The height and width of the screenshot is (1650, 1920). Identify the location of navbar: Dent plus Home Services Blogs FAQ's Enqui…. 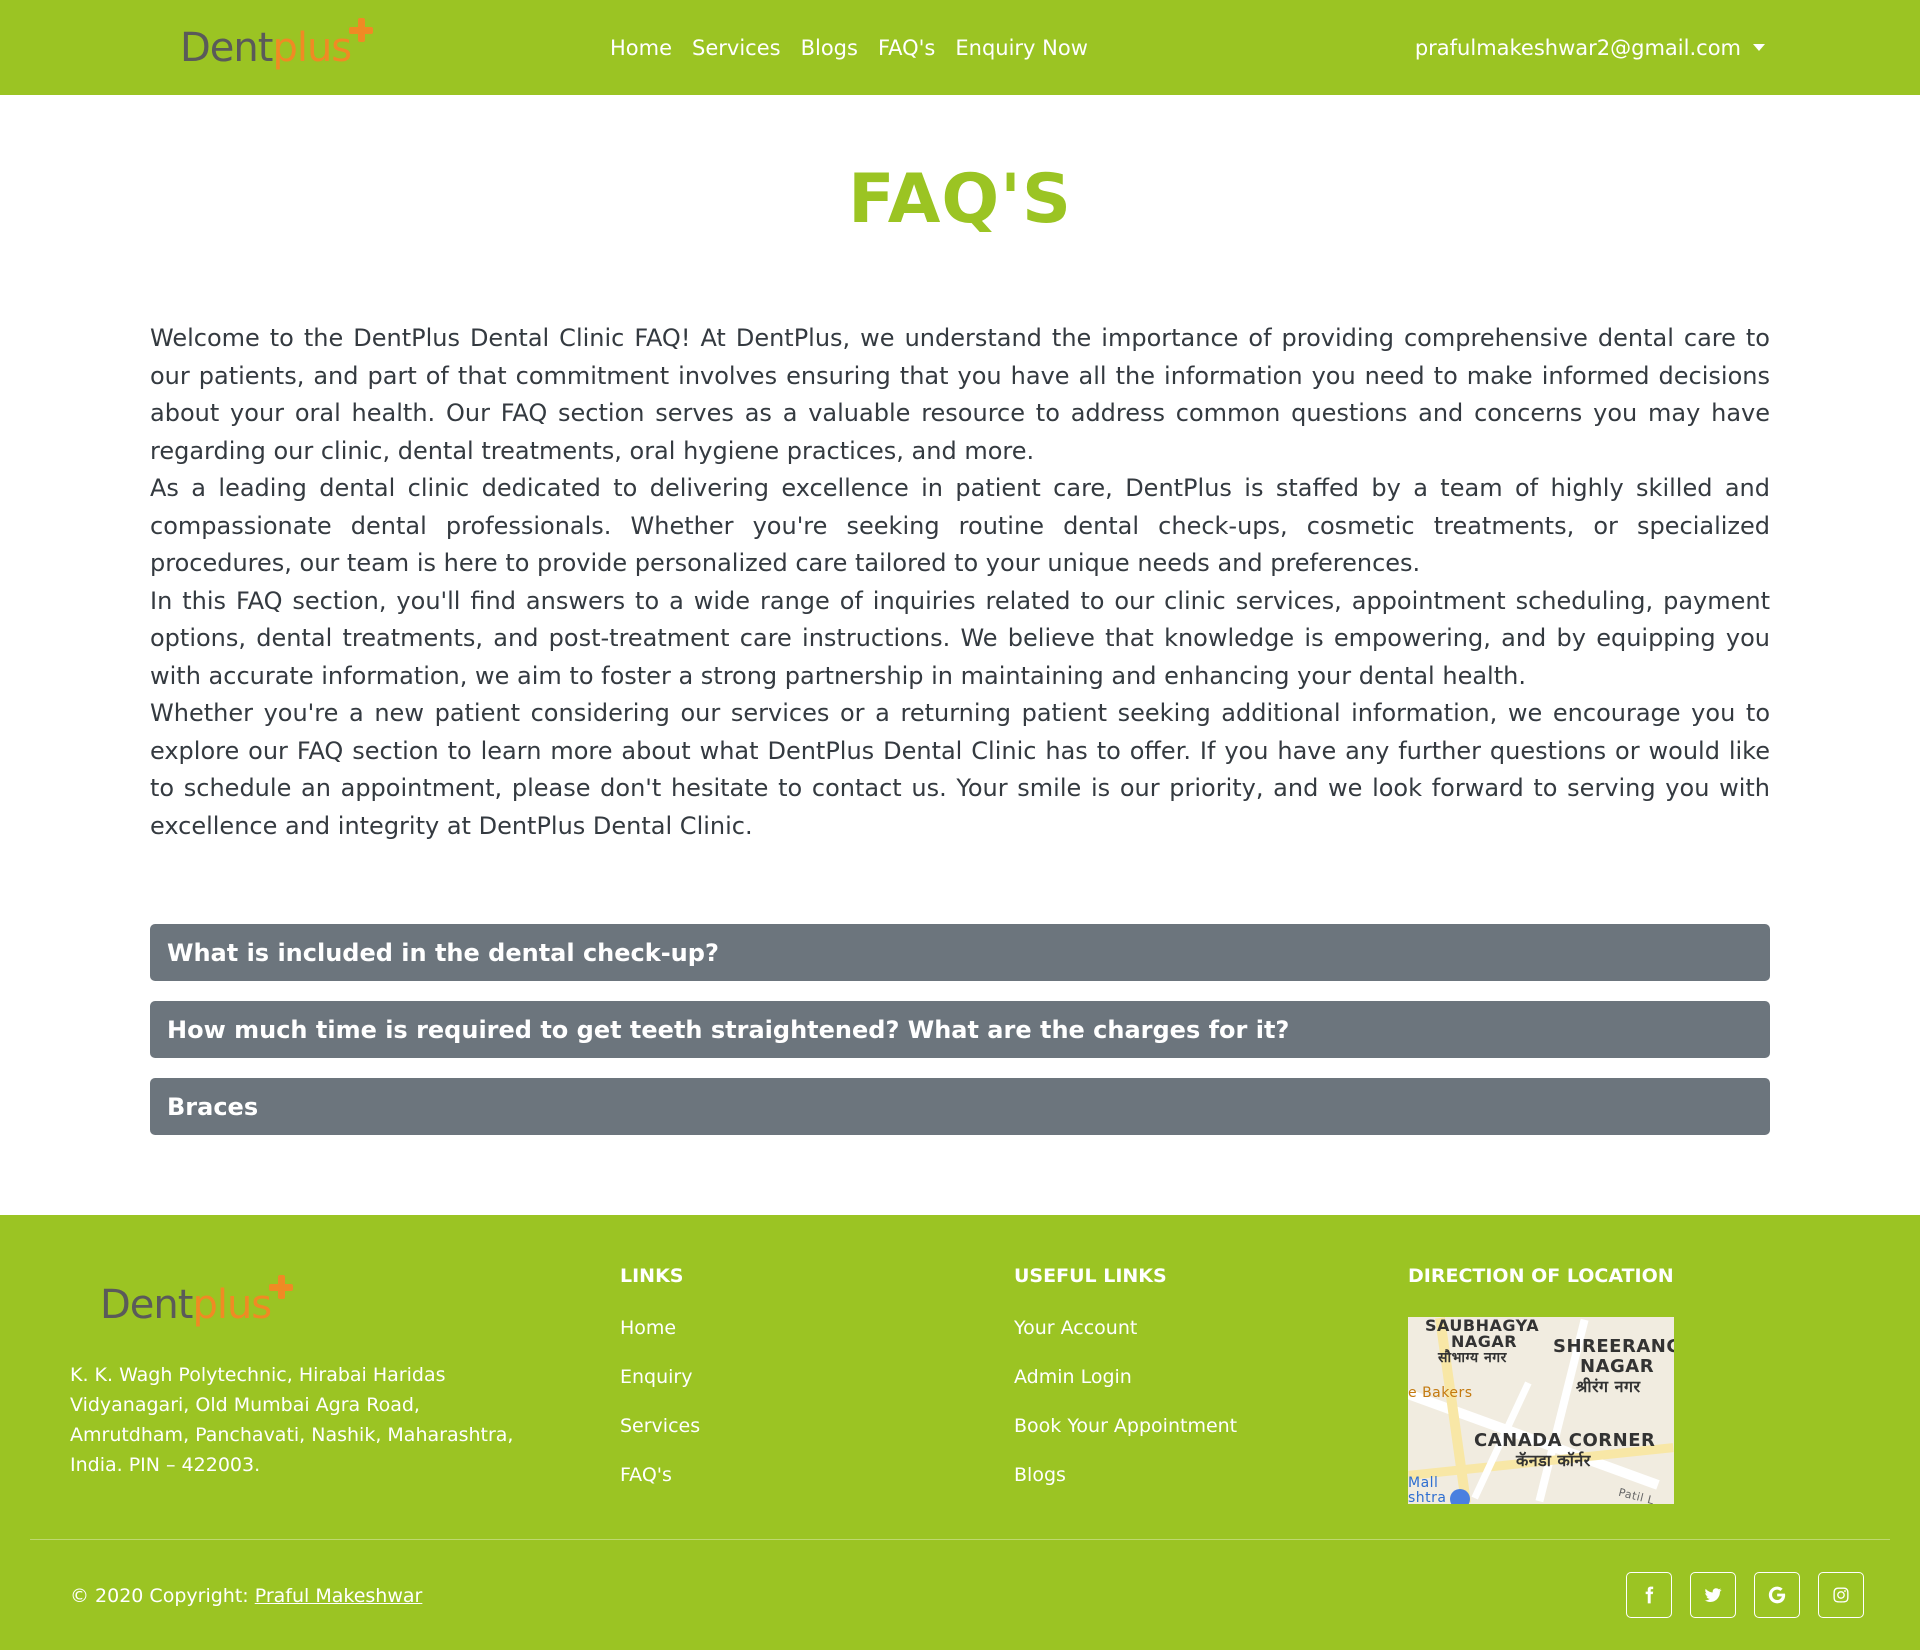
(960, 47).